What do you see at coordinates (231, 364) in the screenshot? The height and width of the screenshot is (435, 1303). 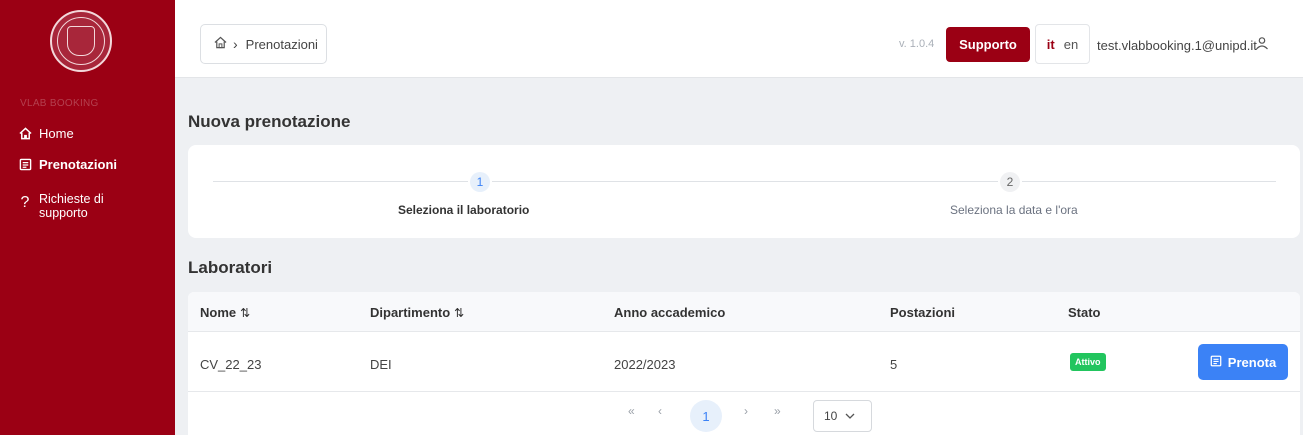 I see `cell-nome: CV_22_23` at bounding box center [231, 364].